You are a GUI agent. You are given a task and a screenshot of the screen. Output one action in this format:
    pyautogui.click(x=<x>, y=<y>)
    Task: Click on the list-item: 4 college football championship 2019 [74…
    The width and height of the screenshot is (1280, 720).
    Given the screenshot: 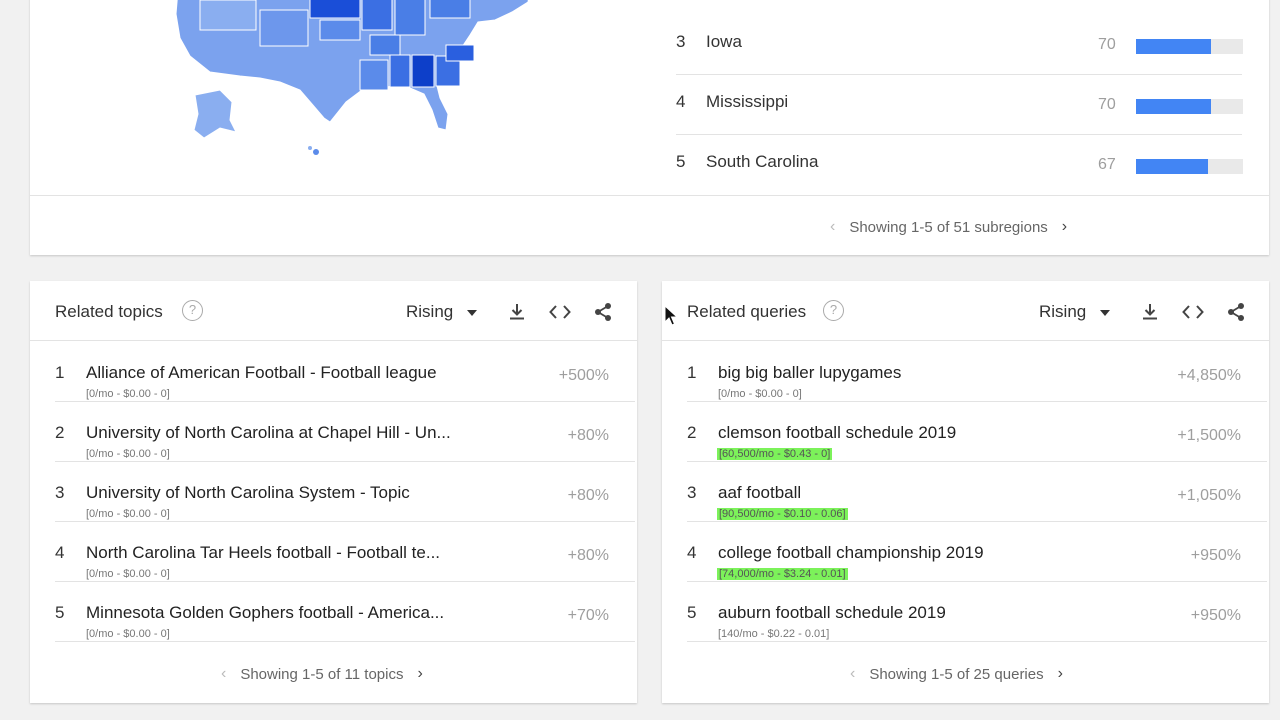 What is the action you would take?
    pyautogui.click(x=977, y=552)
    